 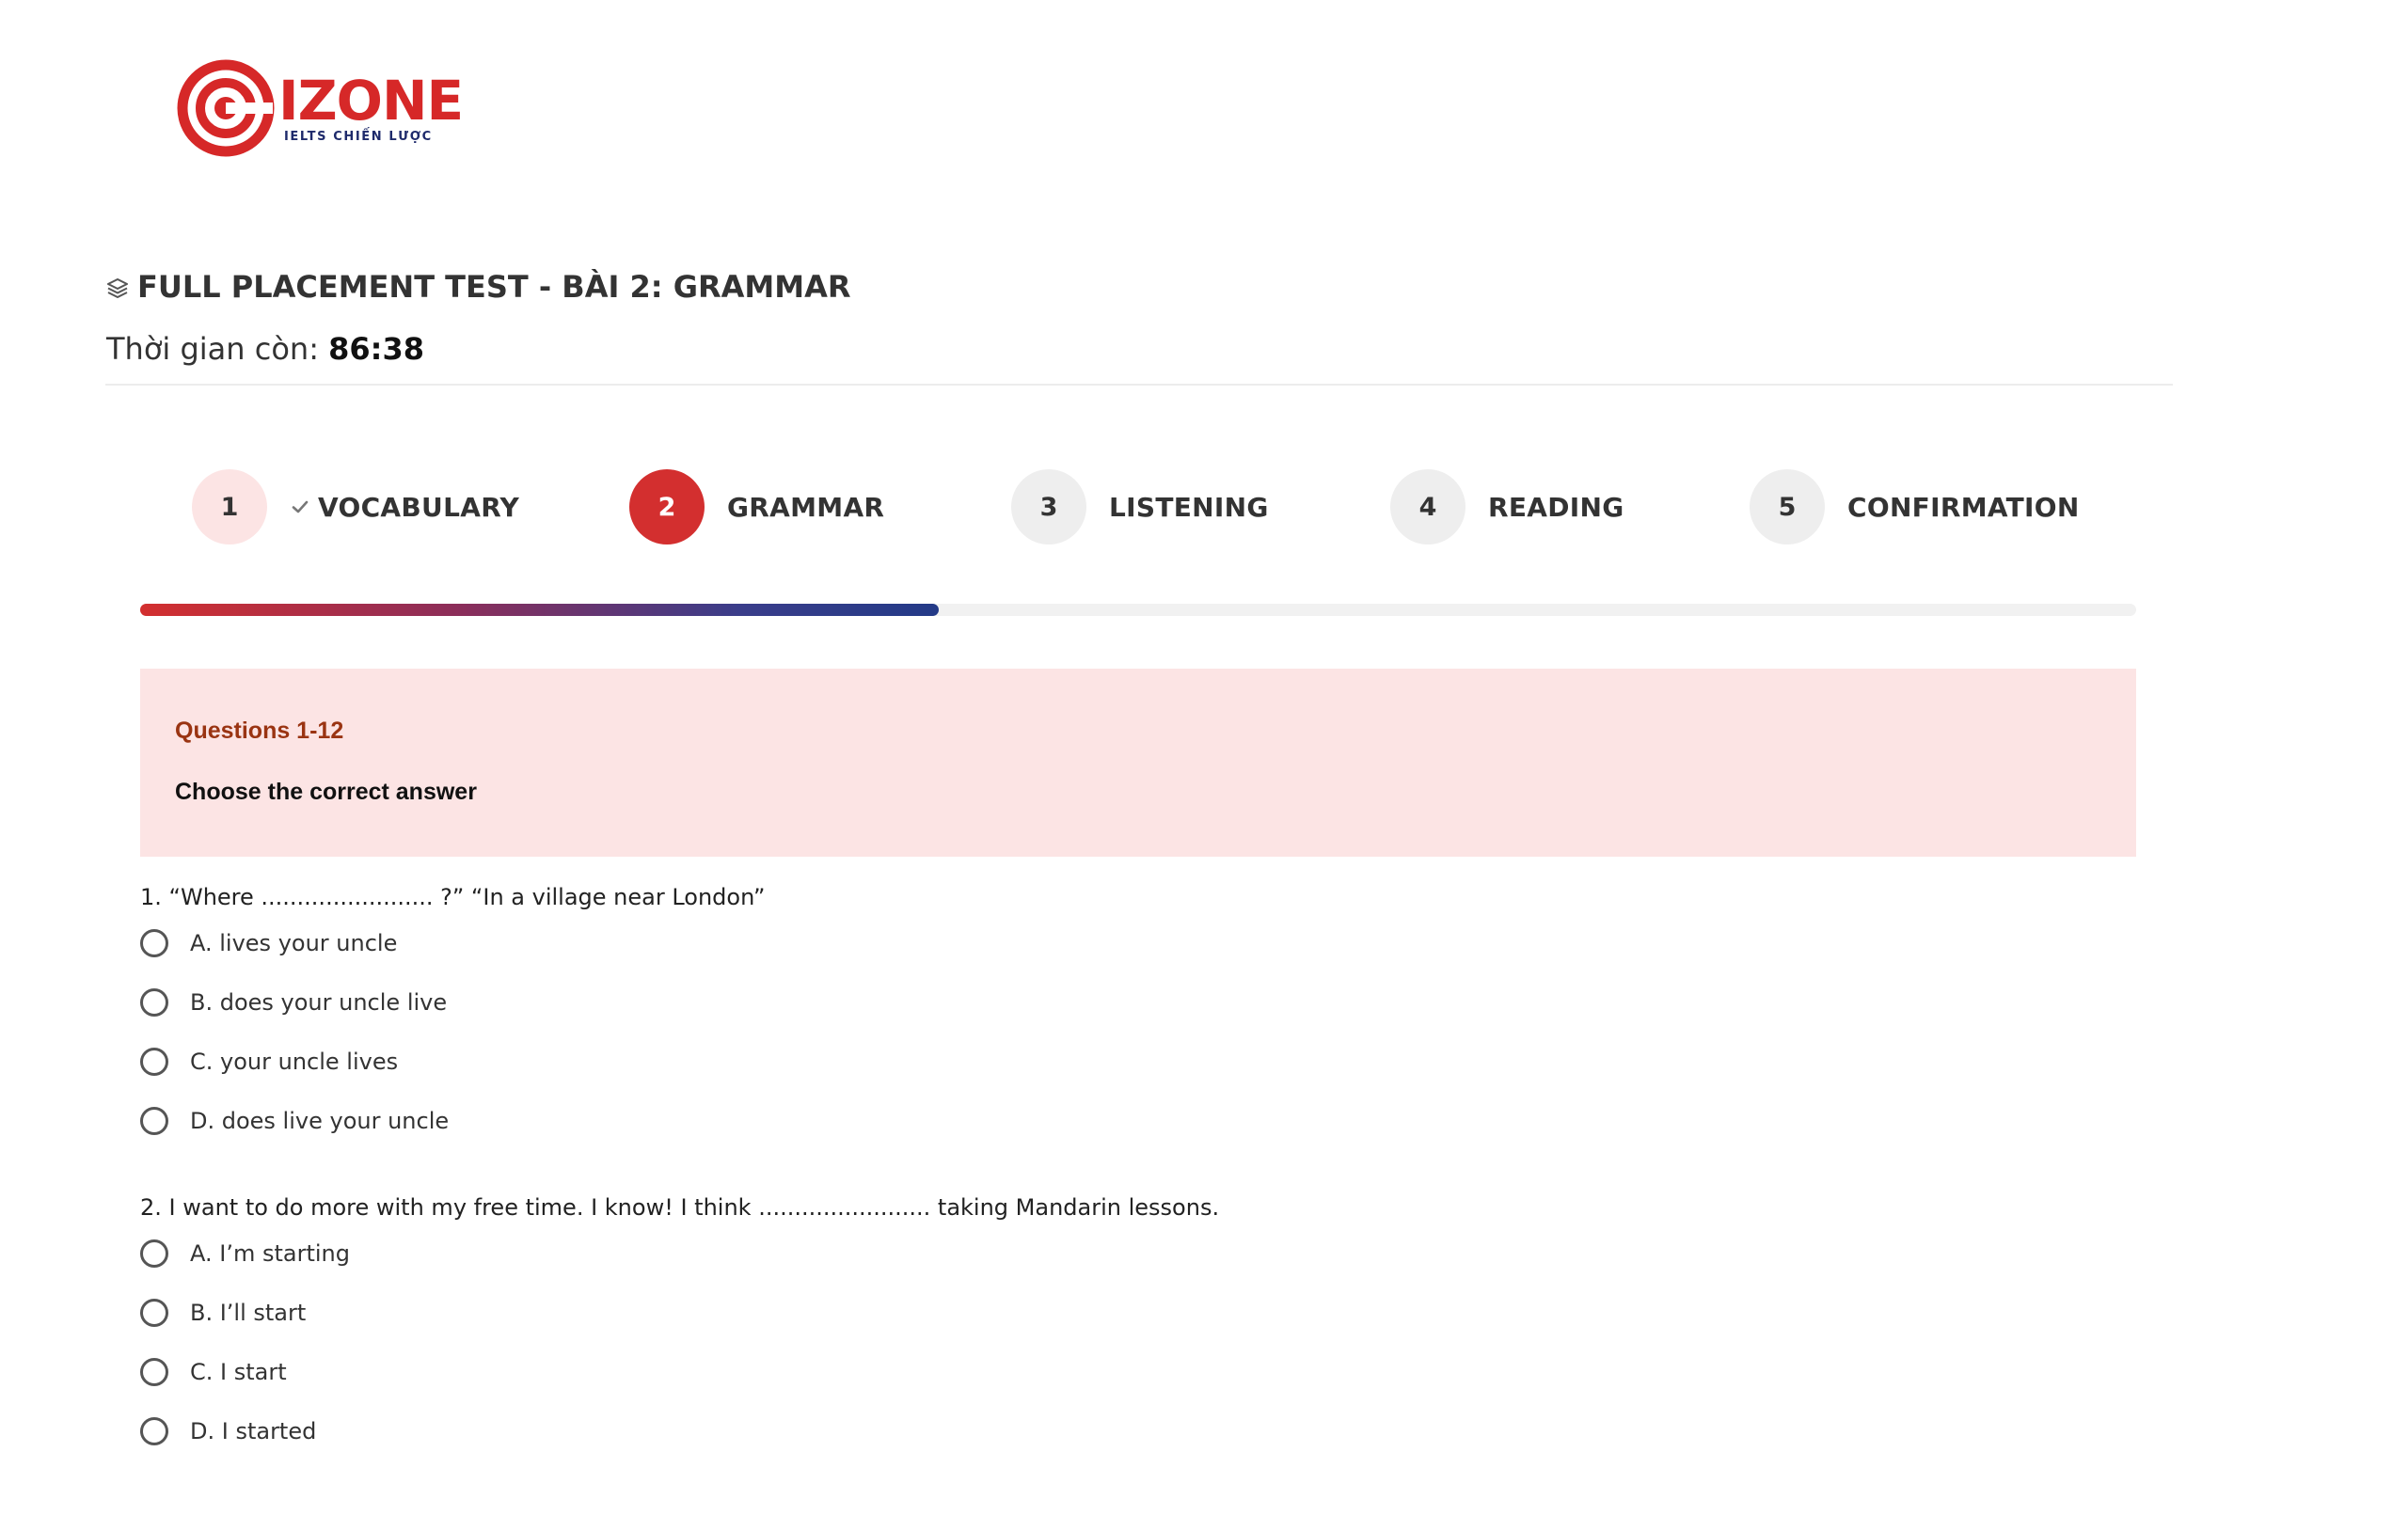 What do you see at coordinates (218, 349) in the screenshot?
I see `timer-label: Thời gian còn:` at bounding box center [218, 349].